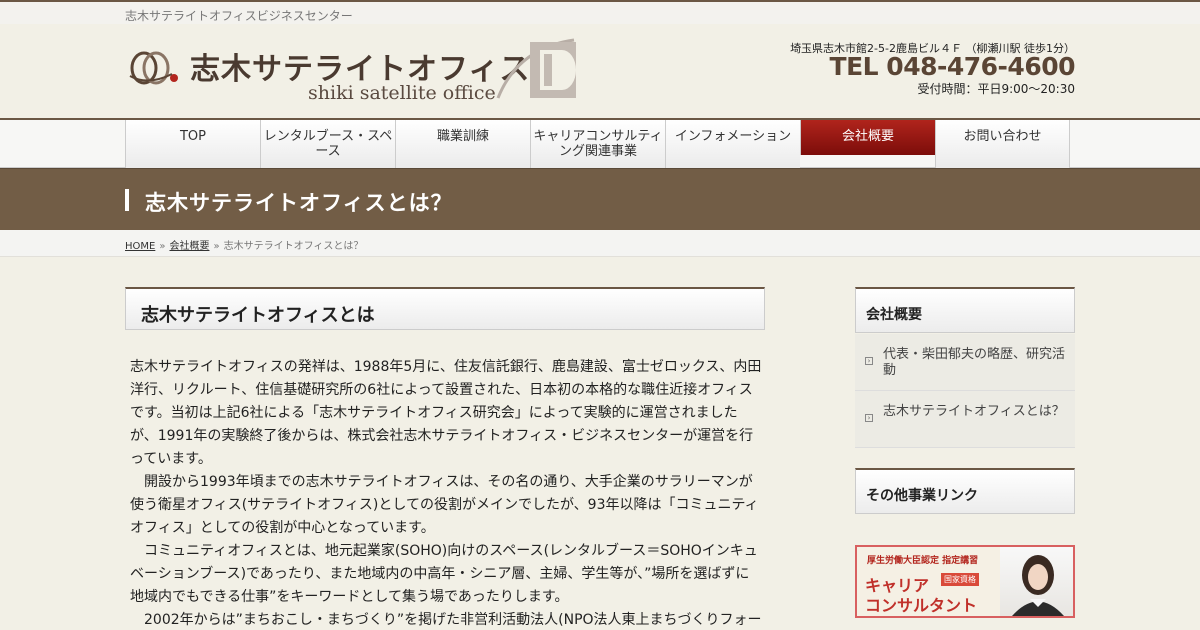 This screenshot has height=630, width=1200. What do you see at coordinates (974, 362) in the screenshot?
I see `sidebar-link-label: 代表・柴田郁夫の略歴、研究活動` at bounding box center [974, 362].